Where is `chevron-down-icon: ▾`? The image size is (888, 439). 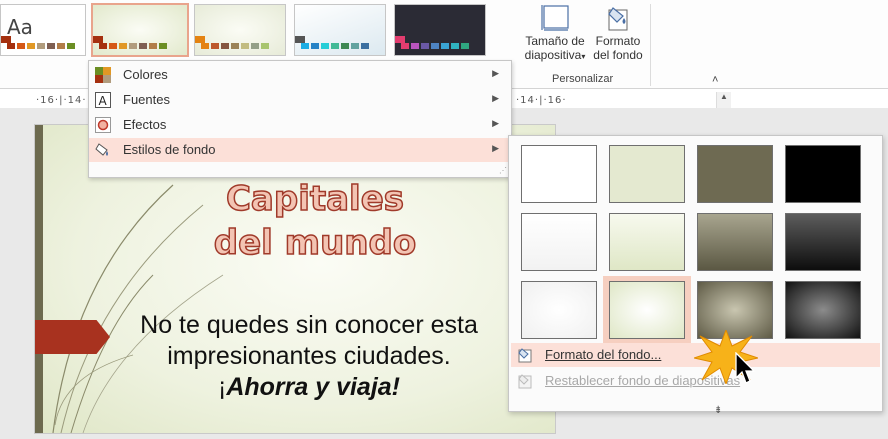
chevron-down-icon: ▾ is located at coordinates (583, 56).